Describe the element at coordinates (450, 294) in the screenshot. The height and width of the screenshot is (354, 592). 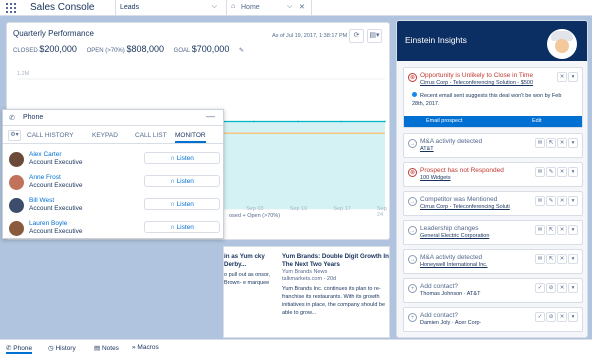
I see `insight-record-link: Thomas Johnson · AT&T` at that location.